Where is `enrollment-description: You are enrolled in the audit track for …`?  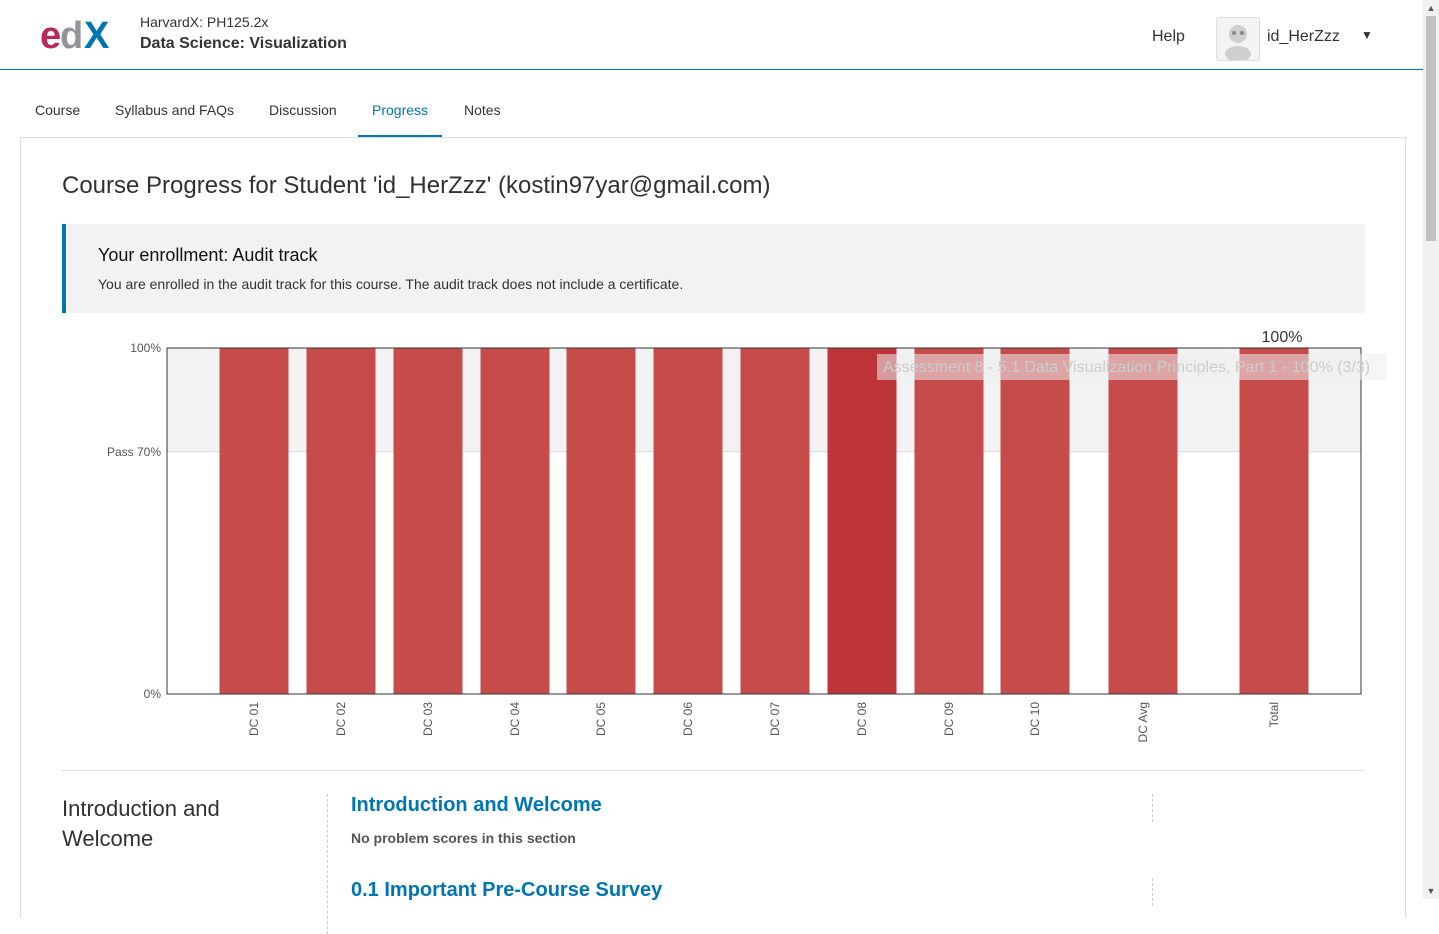 enrollment-description: You are enrolled in the audit track for … is located at coordinates (391, 284).